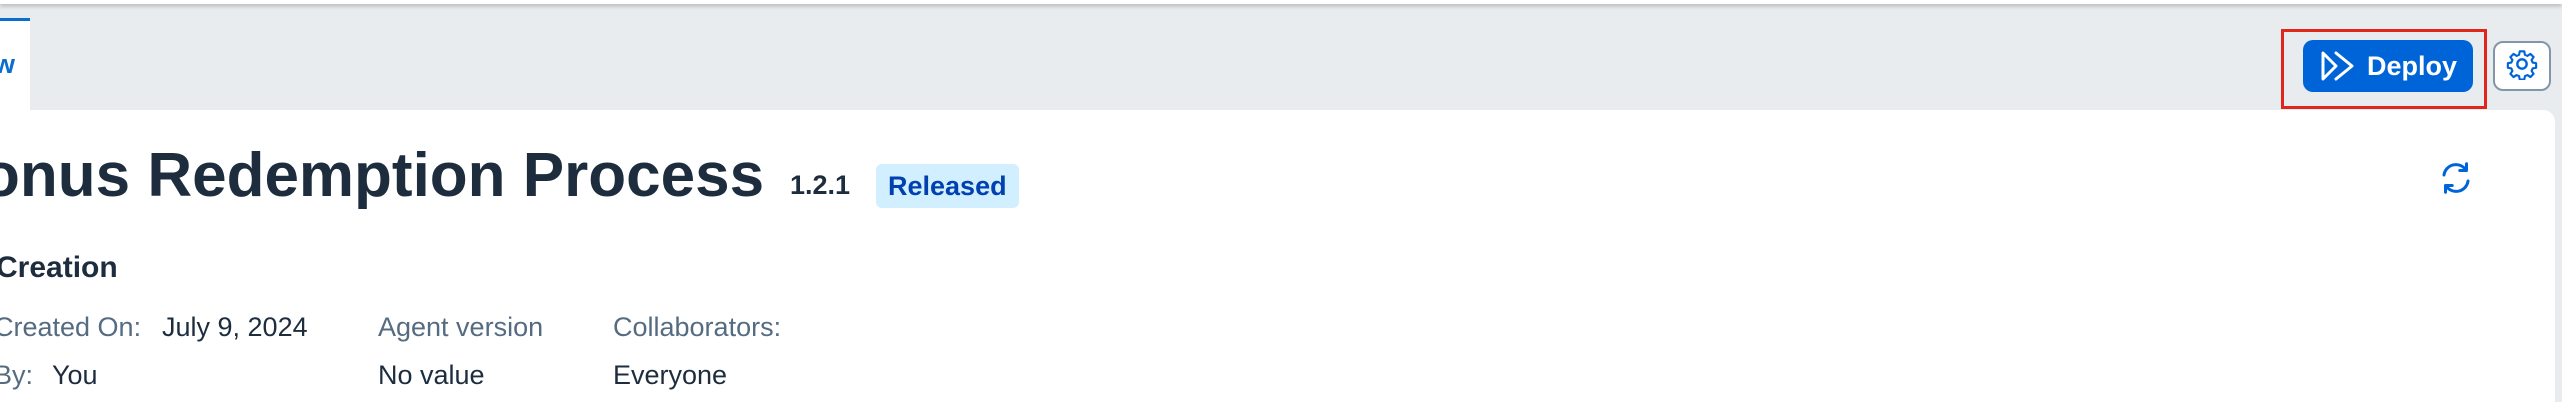  What do you see at coordinates (431, 375) in the screenshot?
I see `agent-version-value: No value` at bounding box center [431, 375].